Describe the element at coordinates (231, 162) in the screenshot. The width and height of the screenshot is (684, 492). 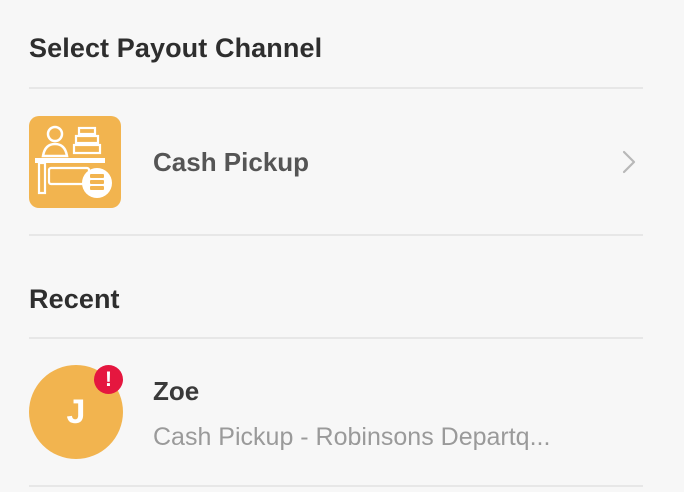
I see `channel-label: Cash Pickup` at that location.